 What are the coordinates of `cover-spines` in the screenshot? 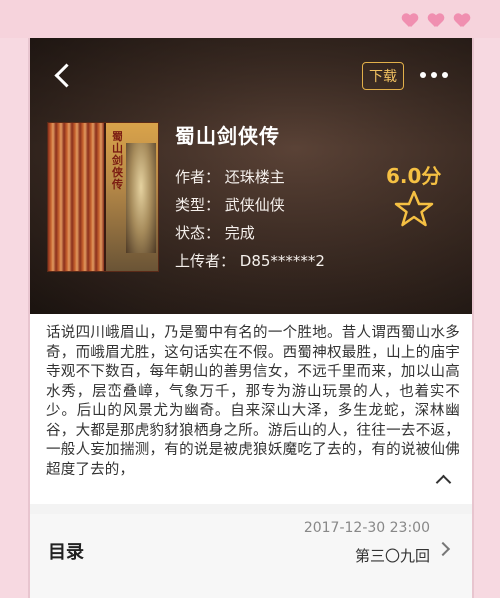 It's located at (78, 197).